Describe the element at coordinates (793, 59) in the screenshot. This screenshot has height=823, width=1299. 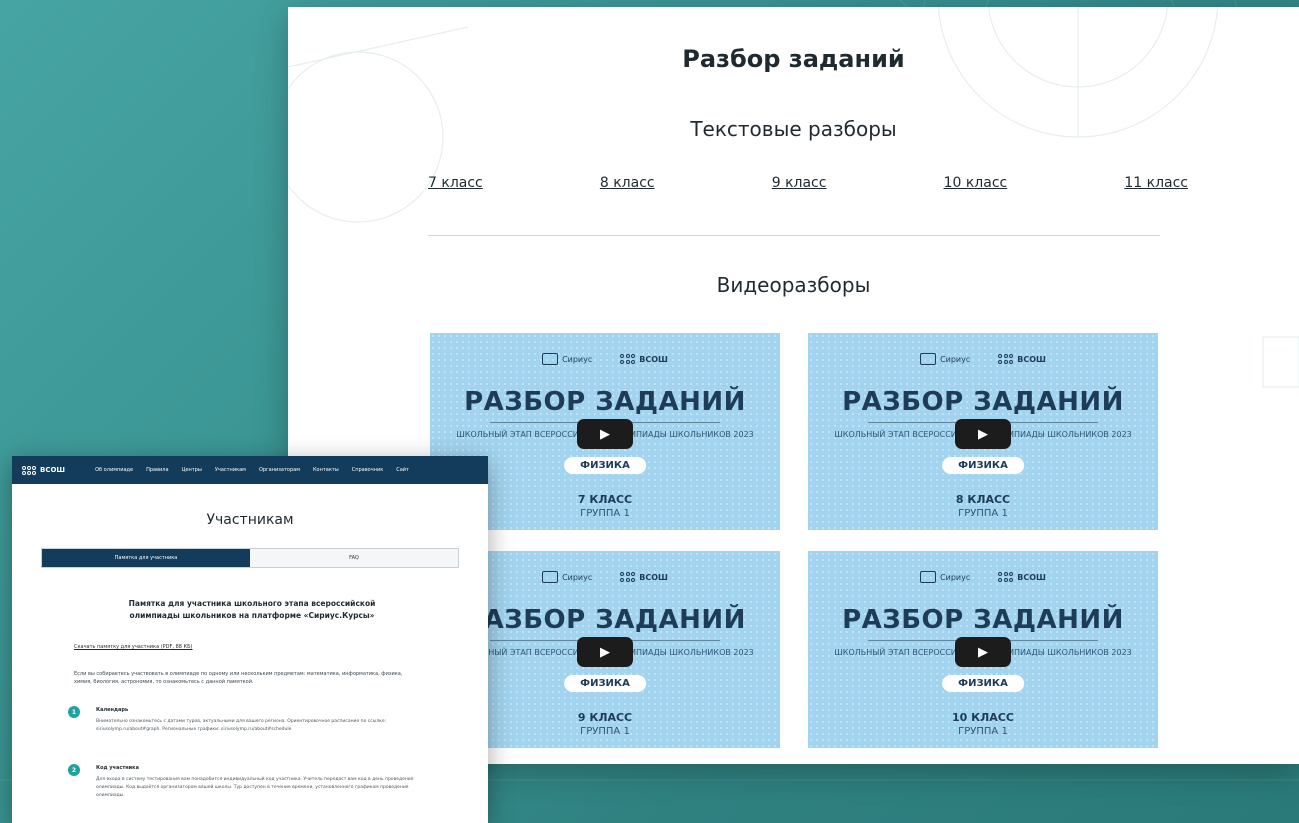
I see `page-title: Разбор заданий` at that location.